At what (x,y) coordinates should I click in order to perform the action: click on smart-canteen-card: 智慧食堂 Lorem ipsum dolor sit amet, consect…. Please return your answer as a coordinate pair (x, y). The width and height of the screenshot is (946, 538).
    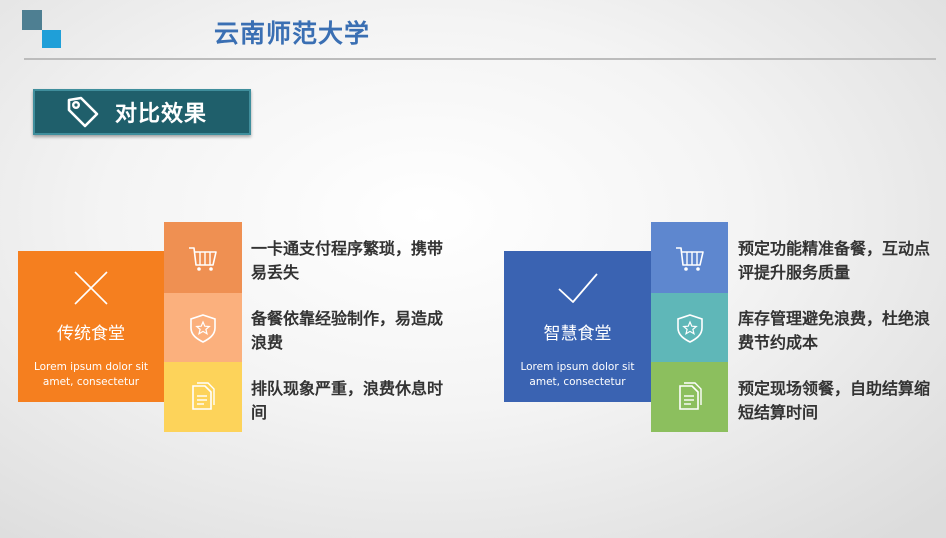
    Looking at the image, I should click on (577, 326).